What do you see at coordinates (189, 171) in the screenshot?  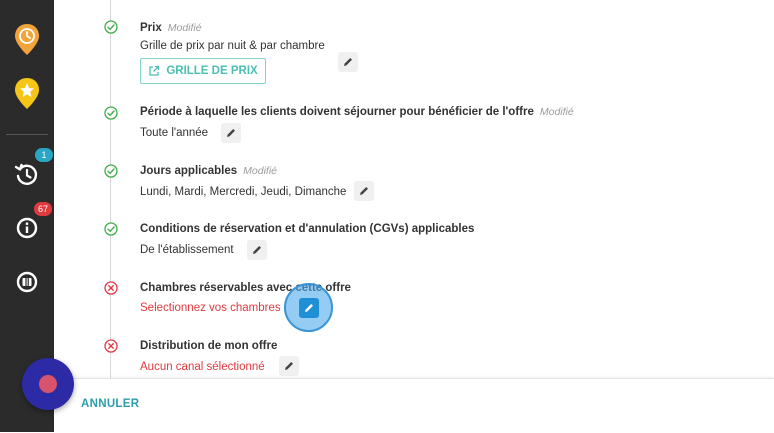 I see `step-title-text: Jours applicables` at bounding box center [189, 171].